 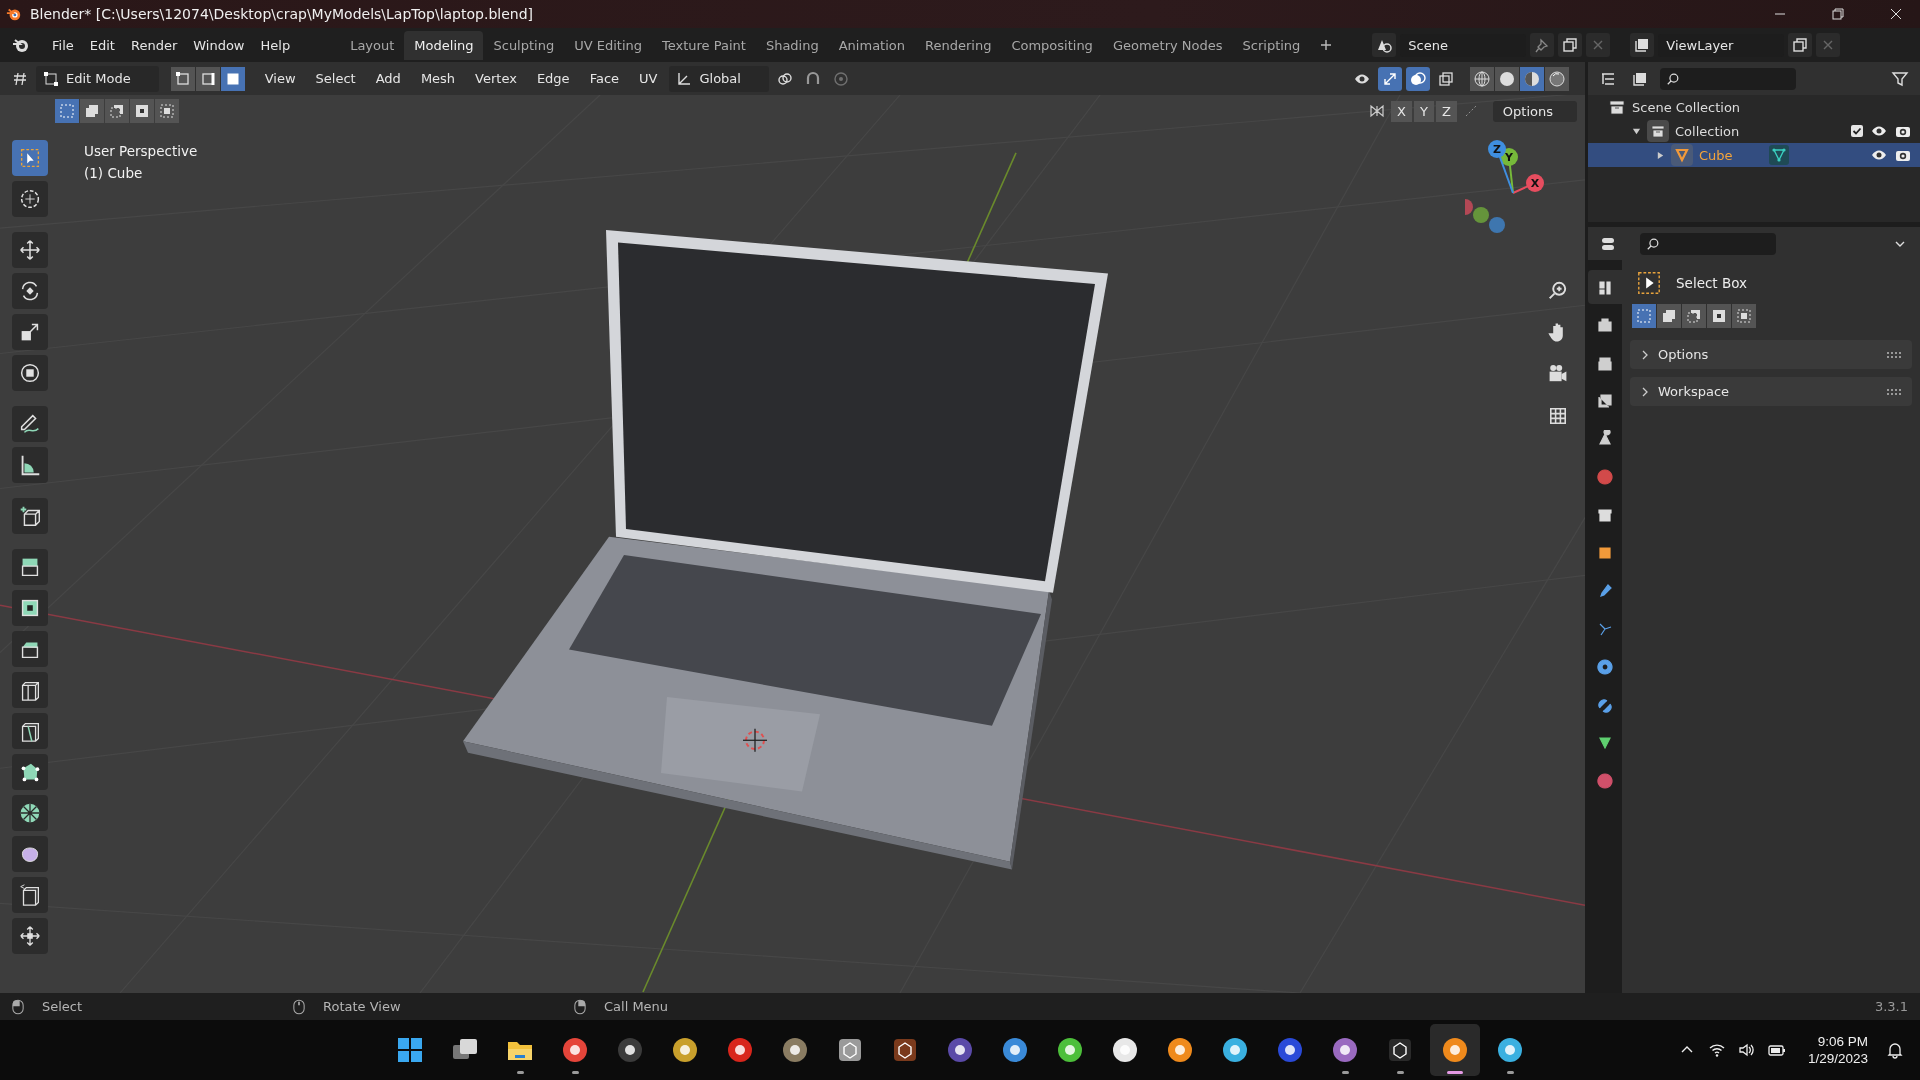 What do you see at coordinates (792, 45) in the screenshot?
I see `workspace-tab: Shading` at bounding box center [792, 45].